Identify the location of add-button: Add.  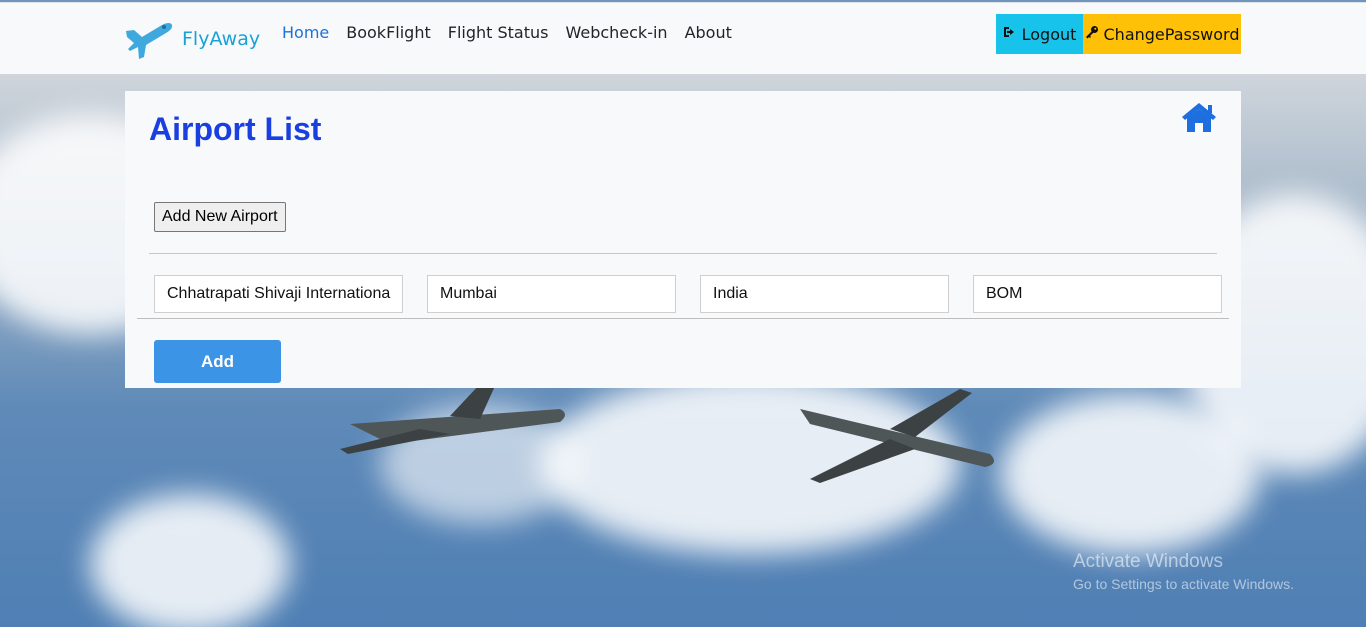
(217, 361).